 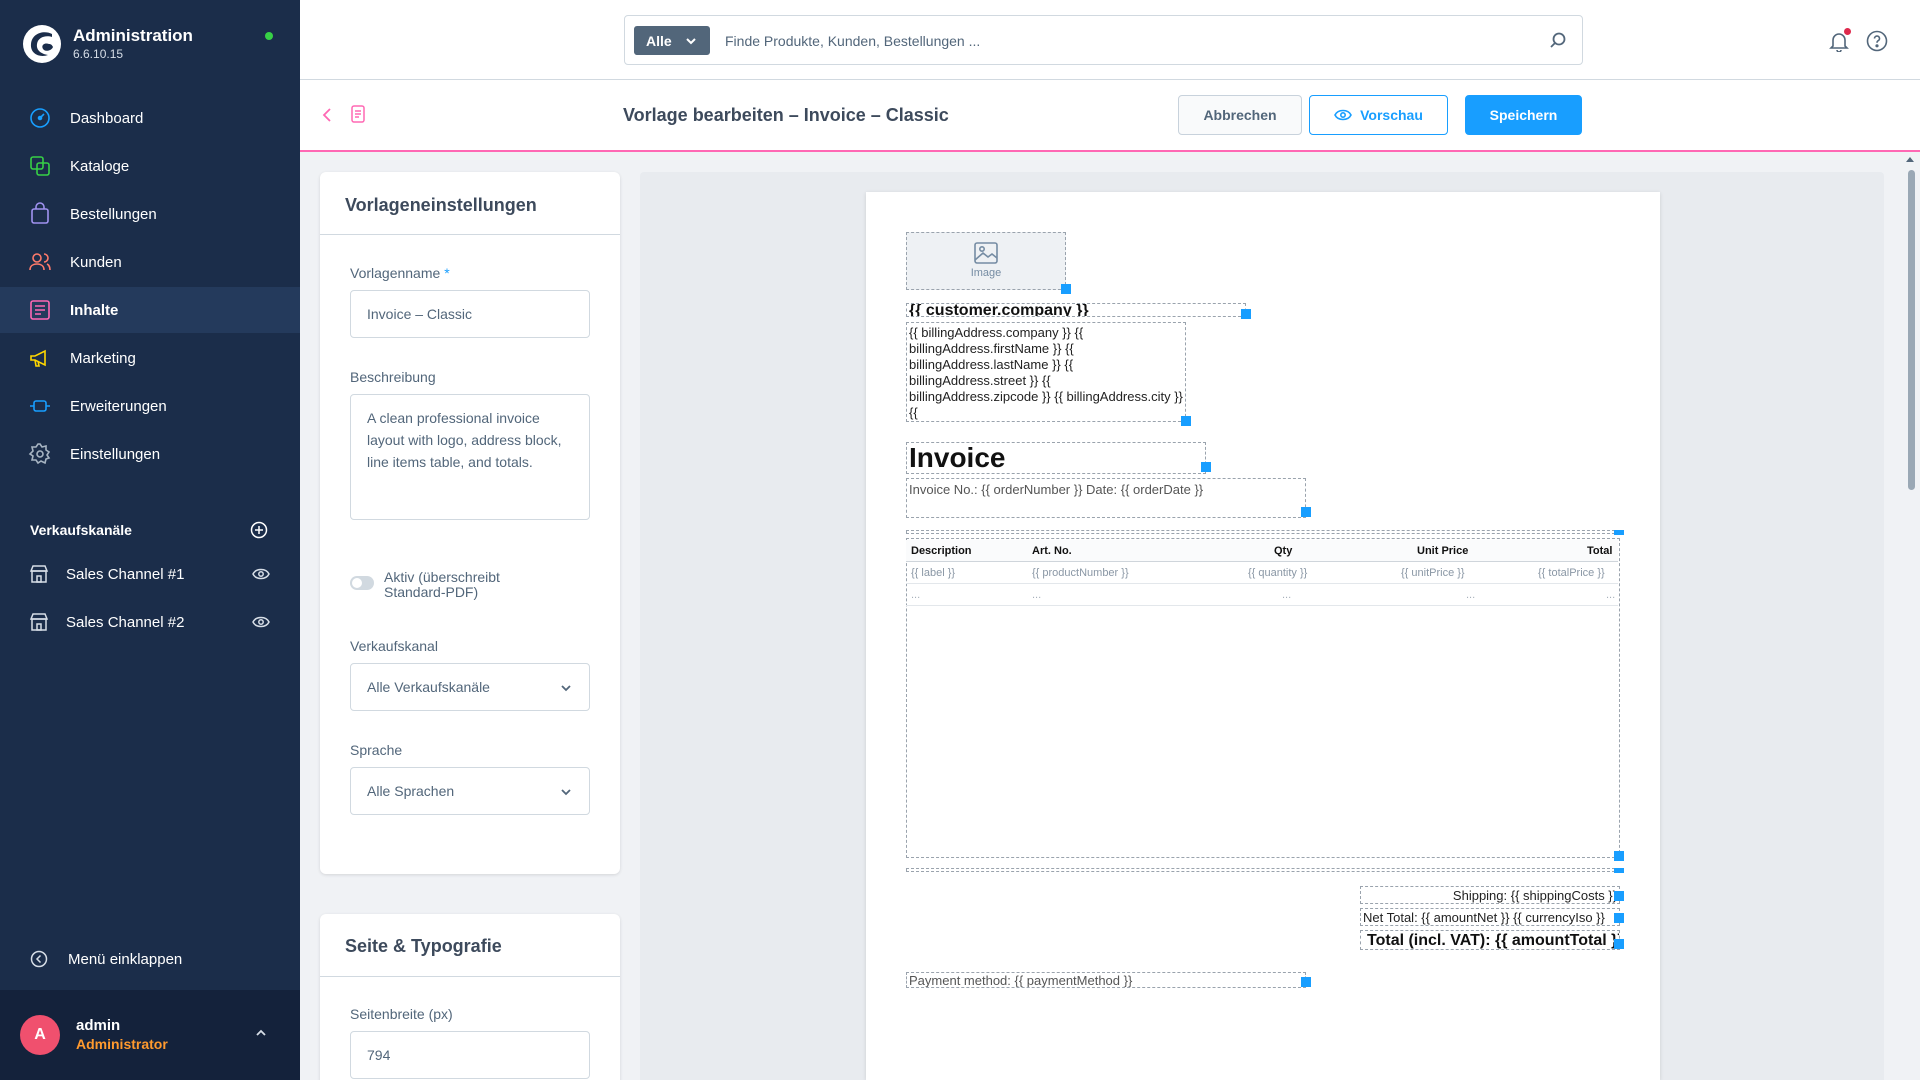 I want to click on search-type-label: Alle, so click(x=659, y=41).